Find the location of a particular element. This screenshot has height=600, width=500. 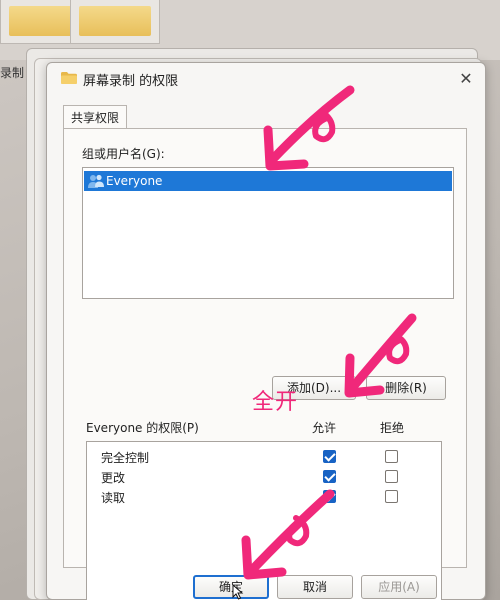

title-bar: 屏幕录制 的权限 ✕ is located at coordinates (266, 79).